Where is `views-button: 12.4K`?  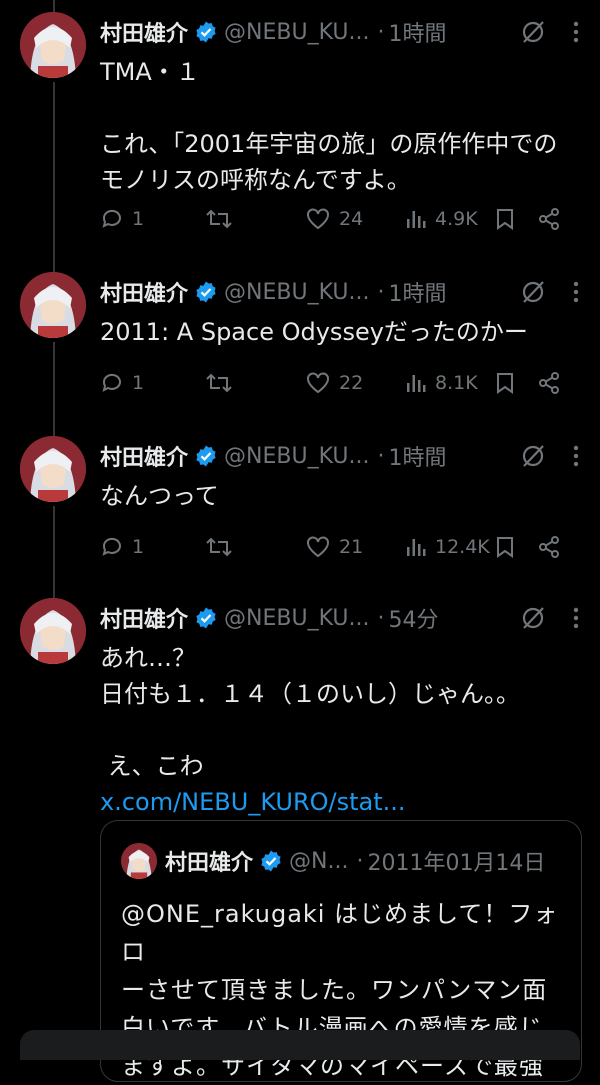
views-button: 12.4K is located at coordinates (450, 547).